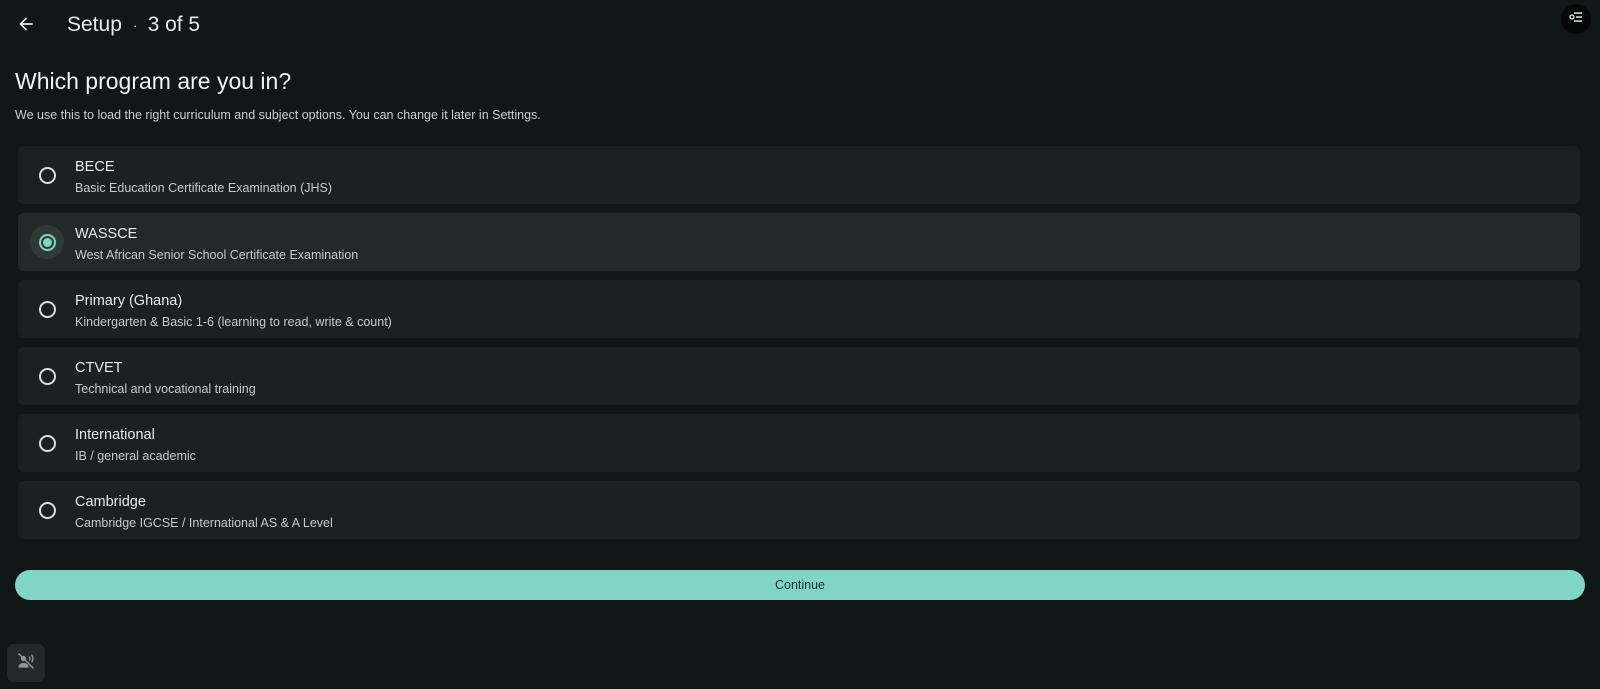 This screenshot has height=689, width=1600. What do you see at coordinates (115, 435) in the screenshot?
I see `option-title: International` at bounding box center [115, 435].